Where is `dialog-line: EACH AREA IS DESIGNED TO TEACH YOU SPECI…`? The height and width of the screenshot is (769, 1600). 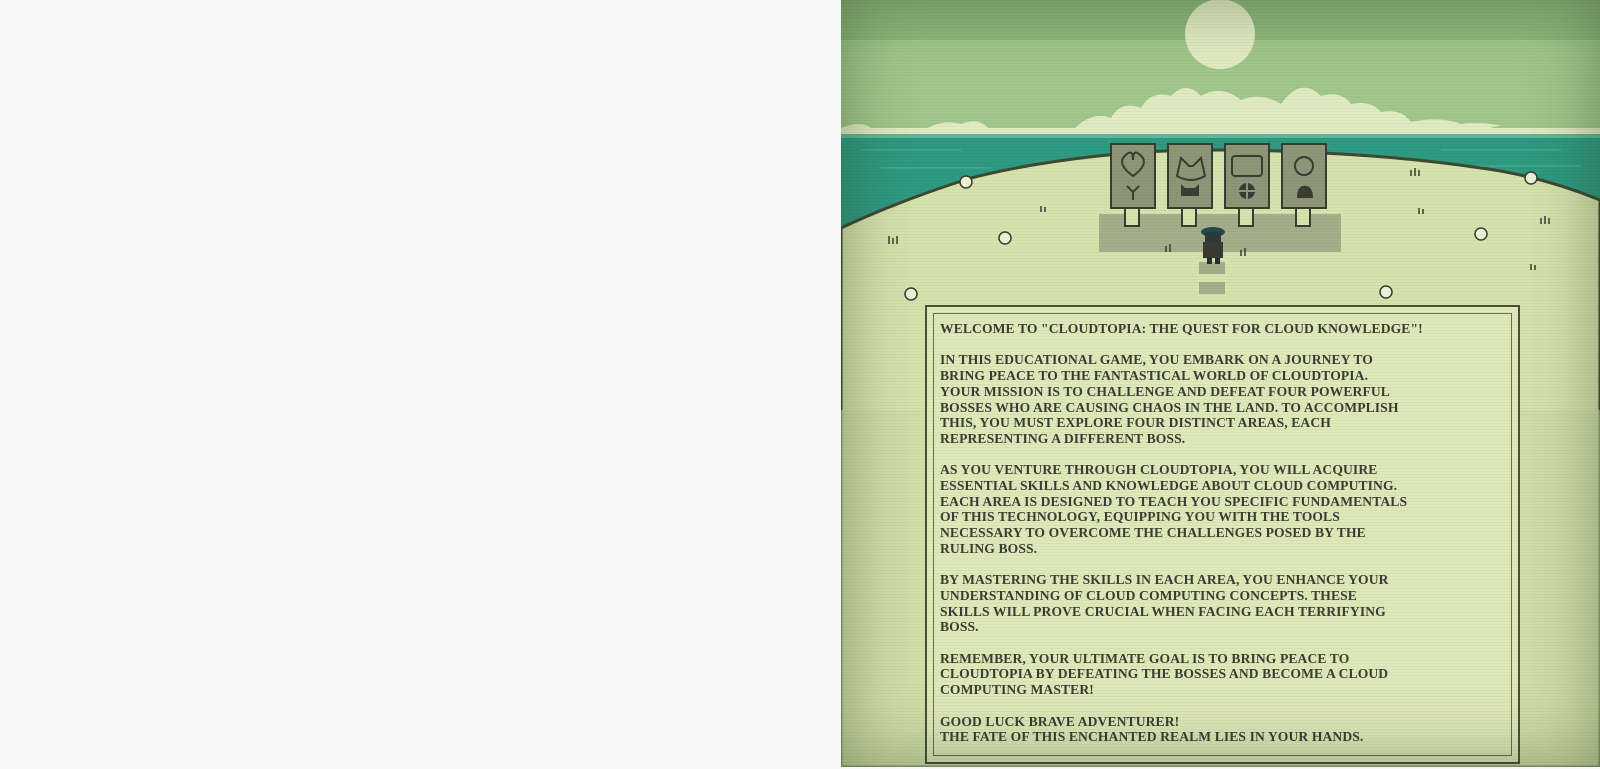
dialog-line: EACH AREA IS DESIGNED TO TEACH YOU SPECI… is located at coordinates (1174, 501).